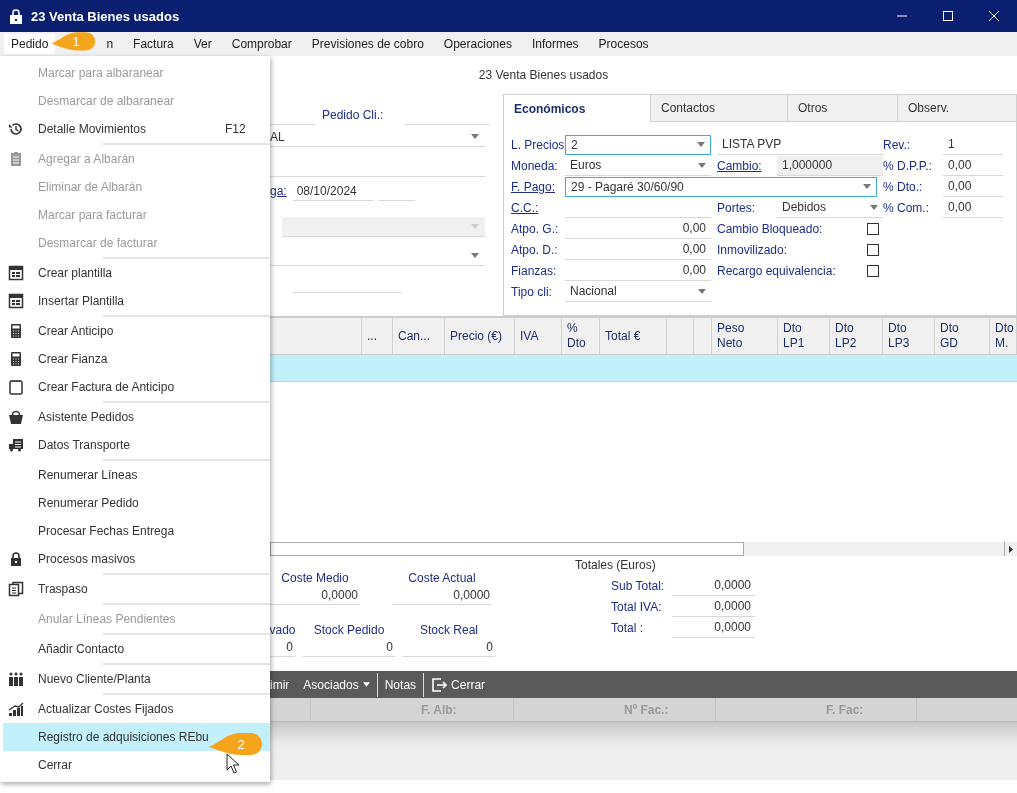 Image resolution: width=1017 pixels, height=793 pixels. Describe the element at coordinates (633, 336) in the screenshot. I see `column-header: Total €` at that location.